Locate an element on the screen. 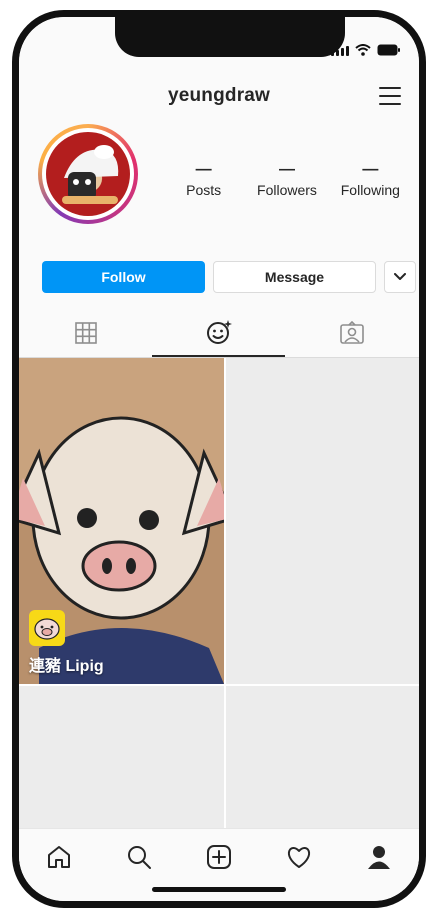 Image resolution: width=440 pixels, height=918 pixels. avatar is located at coordinates (88, 174).